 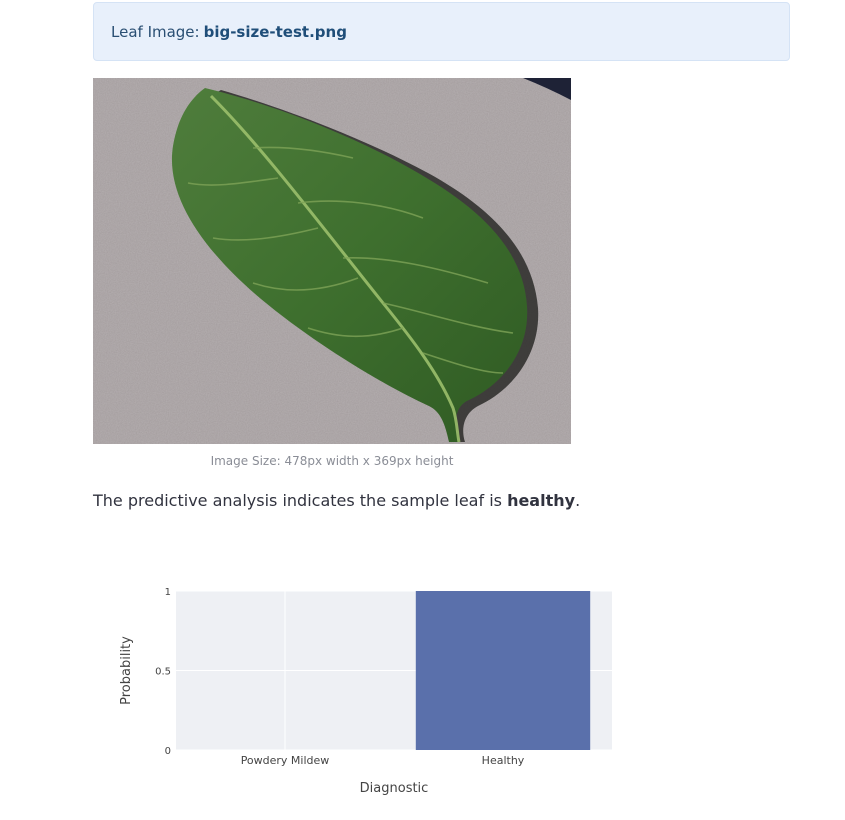 I want to click on leaf-image-info-box: Leaf Image: big-size-test.png, so click(x=441, y=31).